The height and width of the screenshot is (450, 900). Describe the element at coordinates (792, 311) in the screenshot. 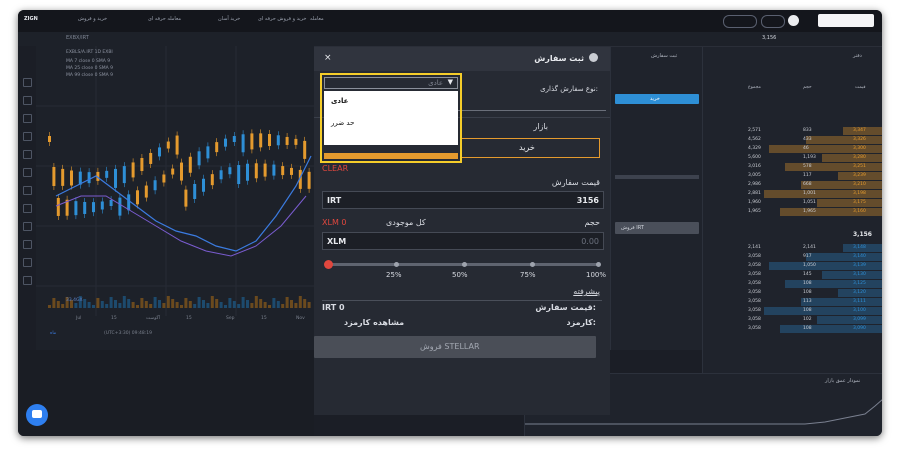

I see `order-book-row: 3,100 108 3,058` at that location.